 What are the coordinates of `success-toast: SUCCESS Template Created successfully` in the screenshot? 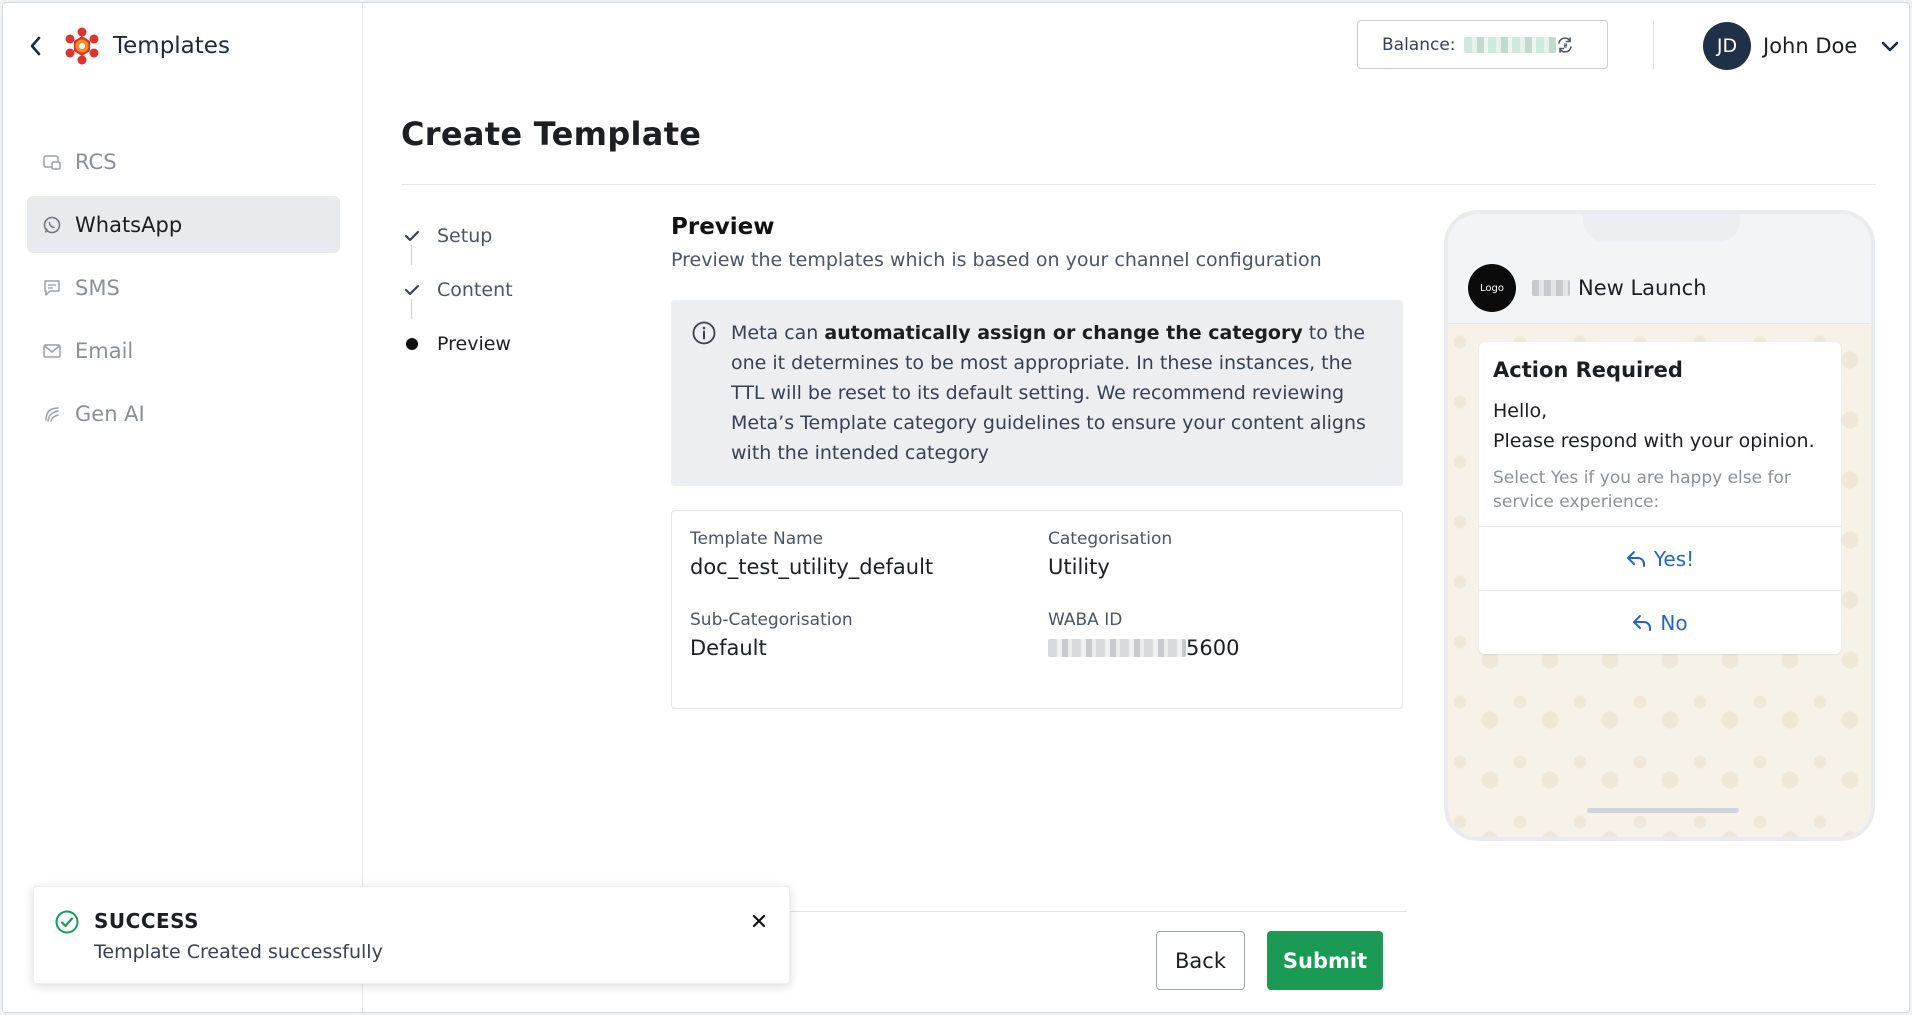 It's located at (411, 935).